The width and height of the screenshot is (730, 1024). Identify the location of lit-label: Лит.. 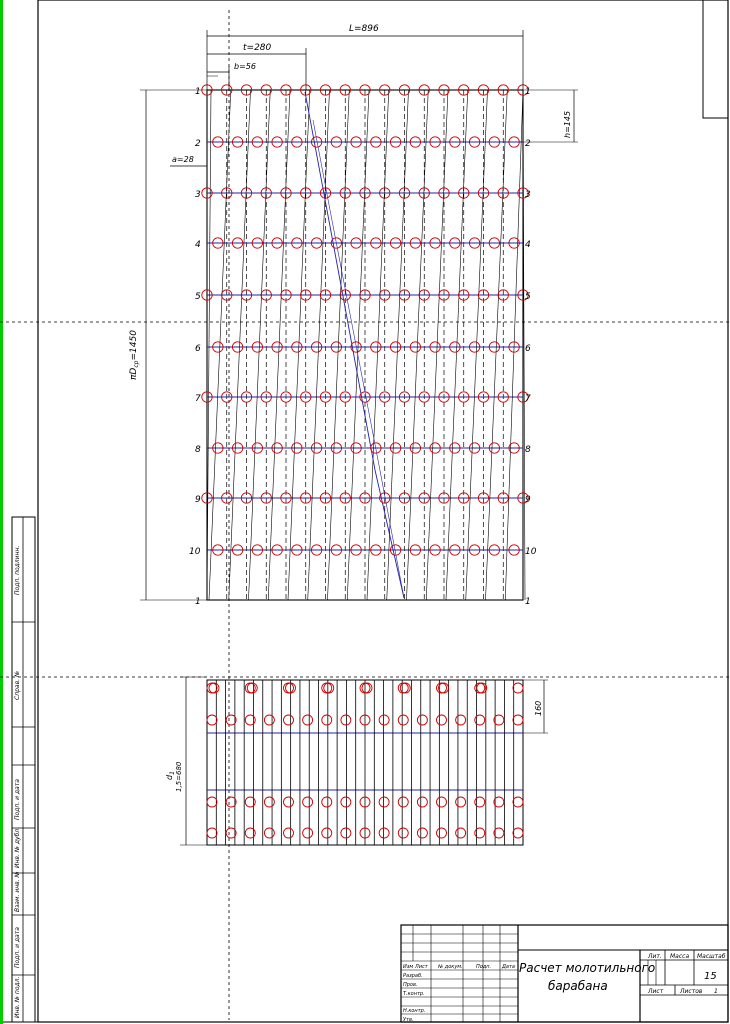
(654, 956).